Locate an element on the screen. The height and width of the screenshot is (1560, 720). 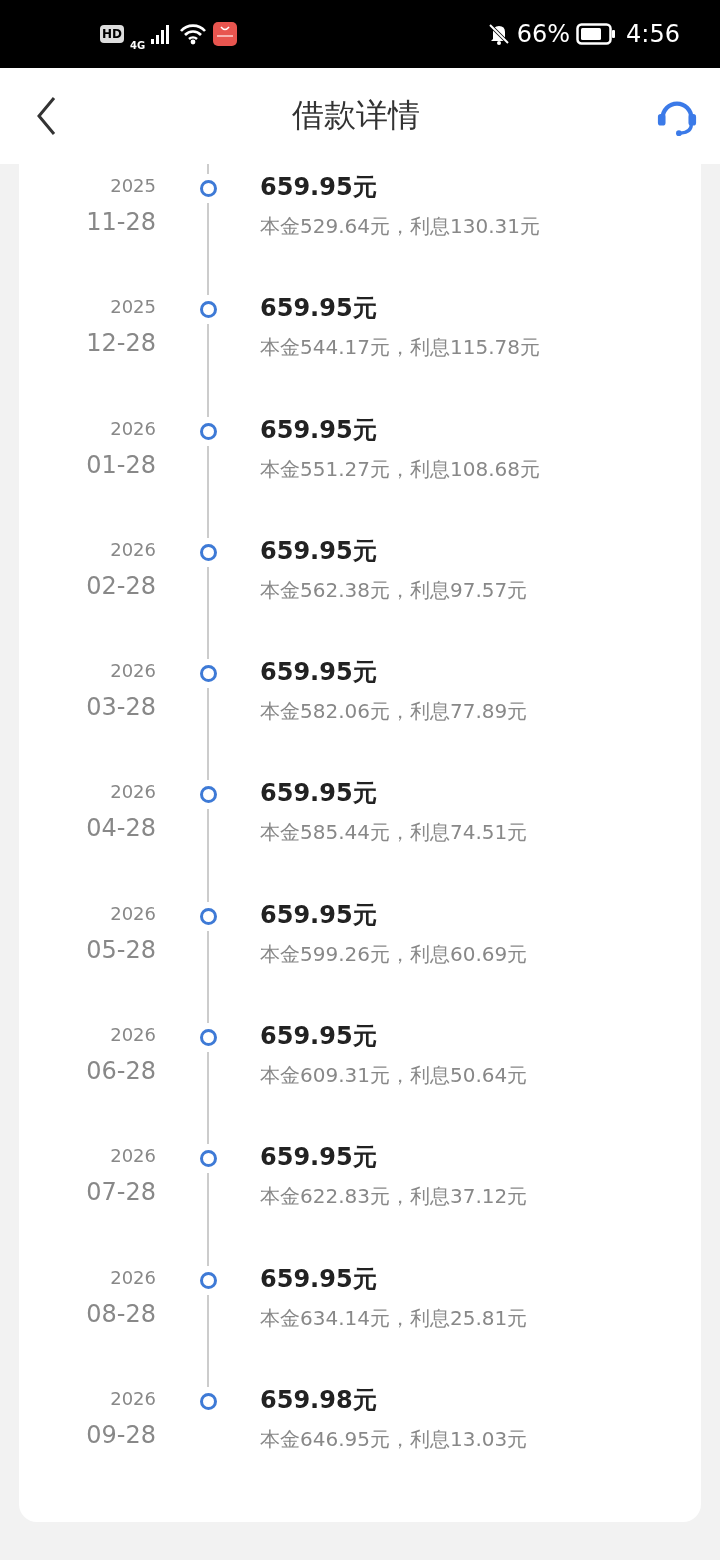
payment-breakdown: 本金582.06元，利息77.89元 is located at coordinates (394, 712).